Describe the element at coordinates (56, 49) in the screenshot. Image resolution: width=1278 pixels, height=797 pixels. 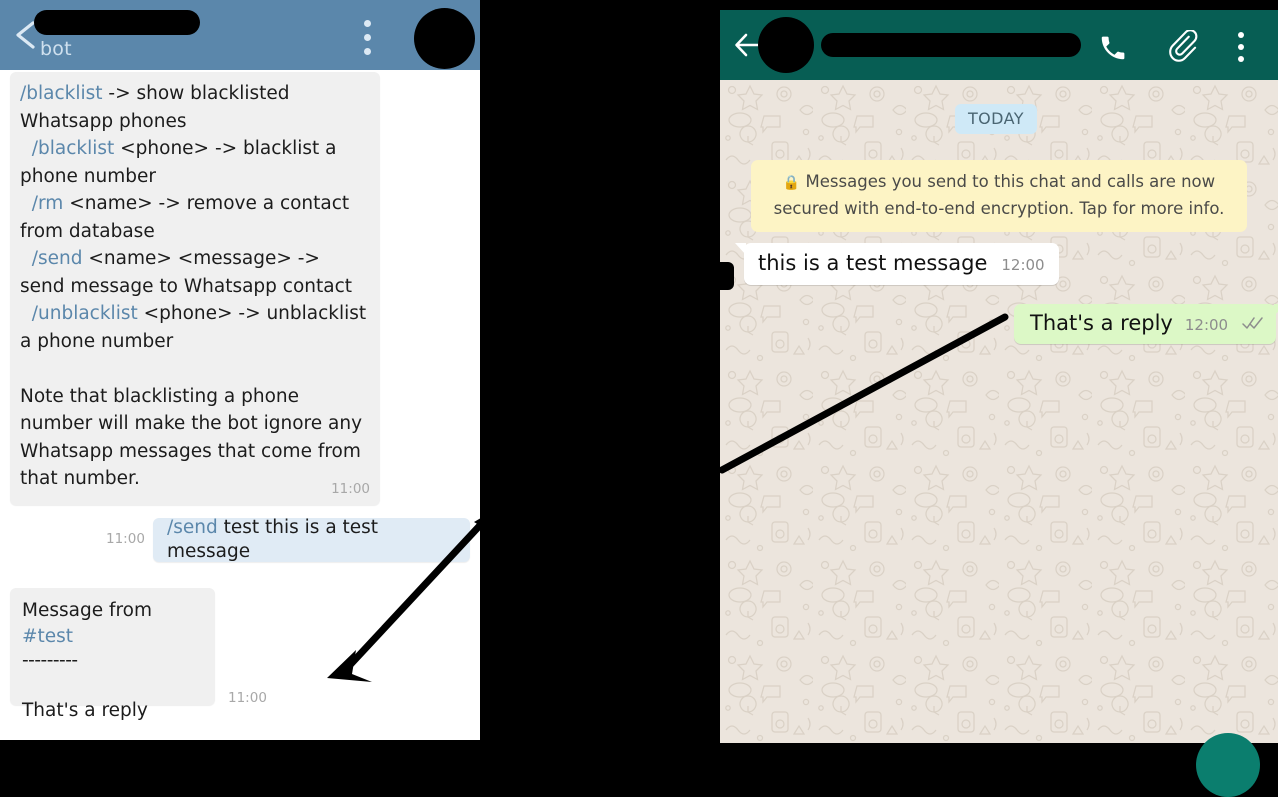
I see `chat-subtitle: bot` at that location.